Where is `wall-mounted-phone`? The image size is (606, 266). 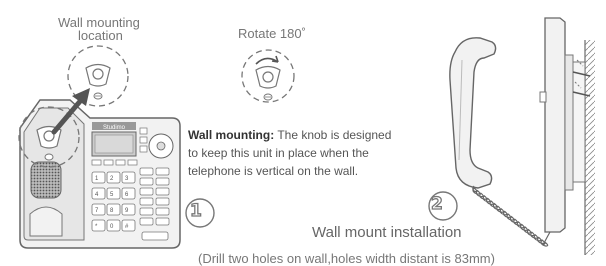
wall-mounted-phone is located at coordinates (565, 125).